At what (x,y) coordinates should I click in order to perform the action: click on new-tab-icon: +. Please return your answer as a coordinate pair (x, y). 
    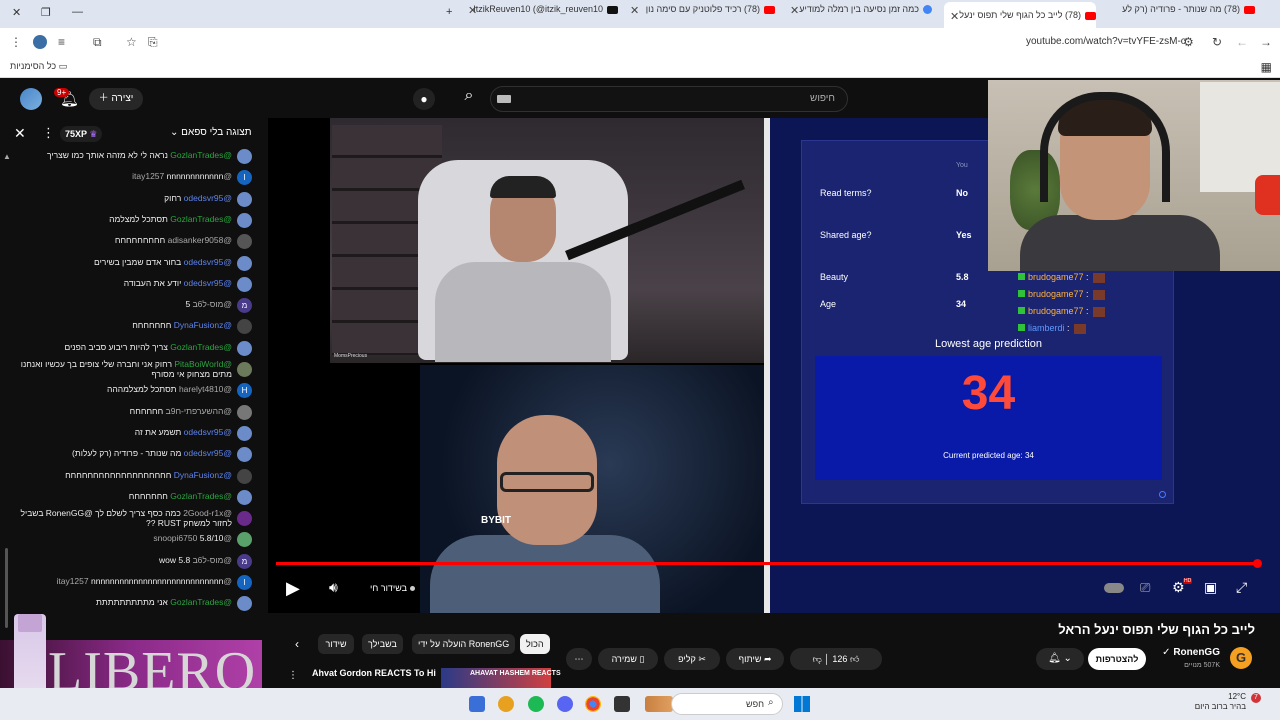
    Looking at the image, I should click on (449, 12).